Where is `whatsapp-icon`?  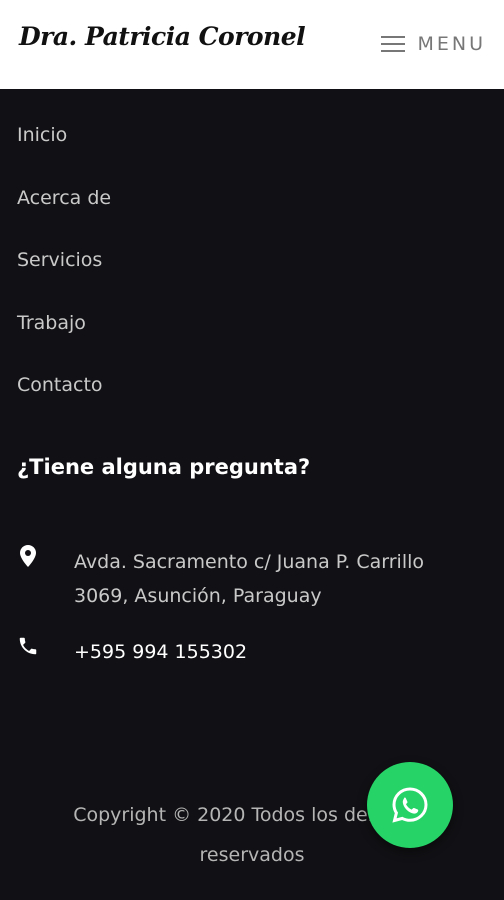
whatsapp-icon is located at coordinates (410, 805).